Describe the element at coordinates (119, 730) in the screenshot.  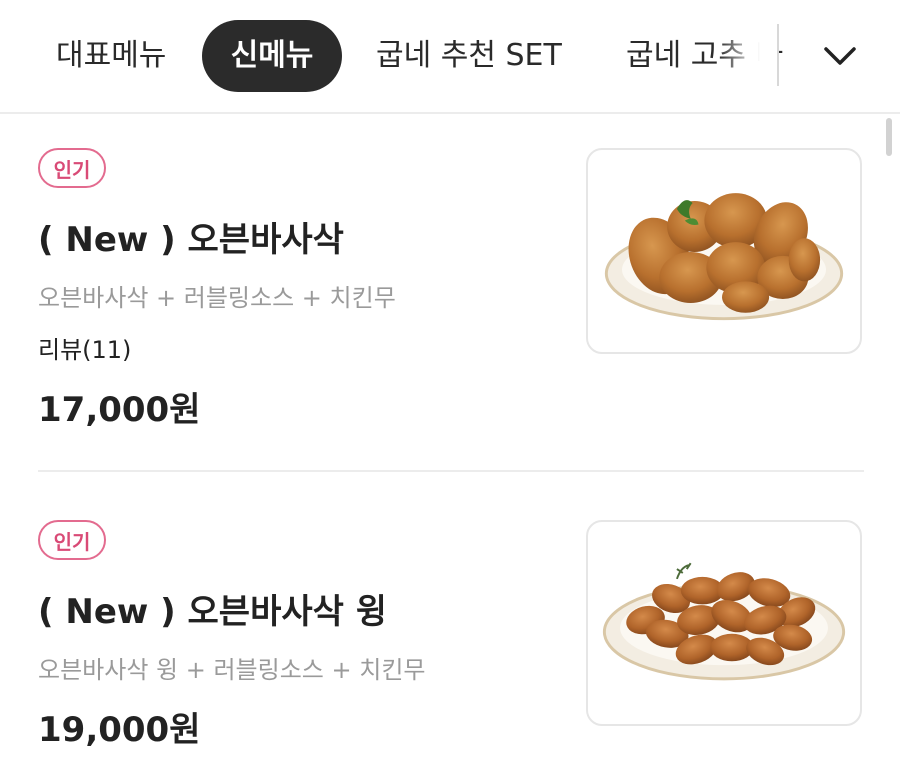
I see `menu-item-price: 19,000원` at that location.